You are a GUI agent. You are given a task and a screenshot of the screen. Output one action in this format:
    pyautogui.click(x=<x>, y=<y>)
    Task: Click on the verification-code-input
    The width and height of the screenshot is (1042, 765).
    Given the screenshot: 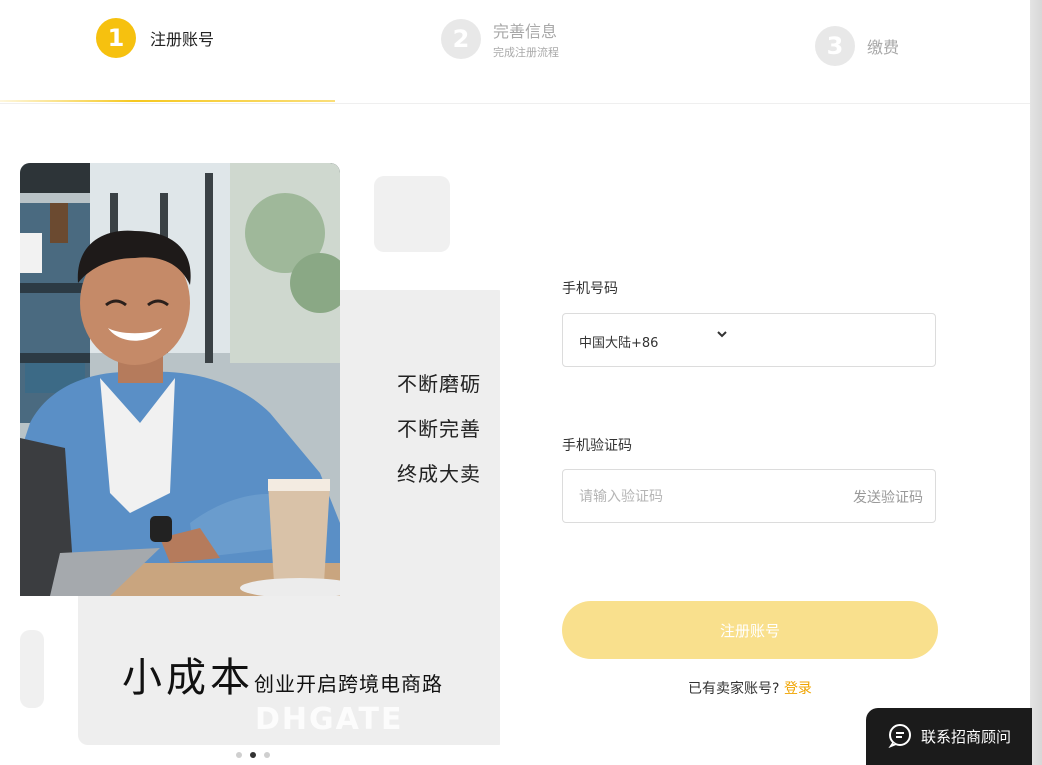 What is the action you would take?
    pyautogui.click(x=704, y=497)
    